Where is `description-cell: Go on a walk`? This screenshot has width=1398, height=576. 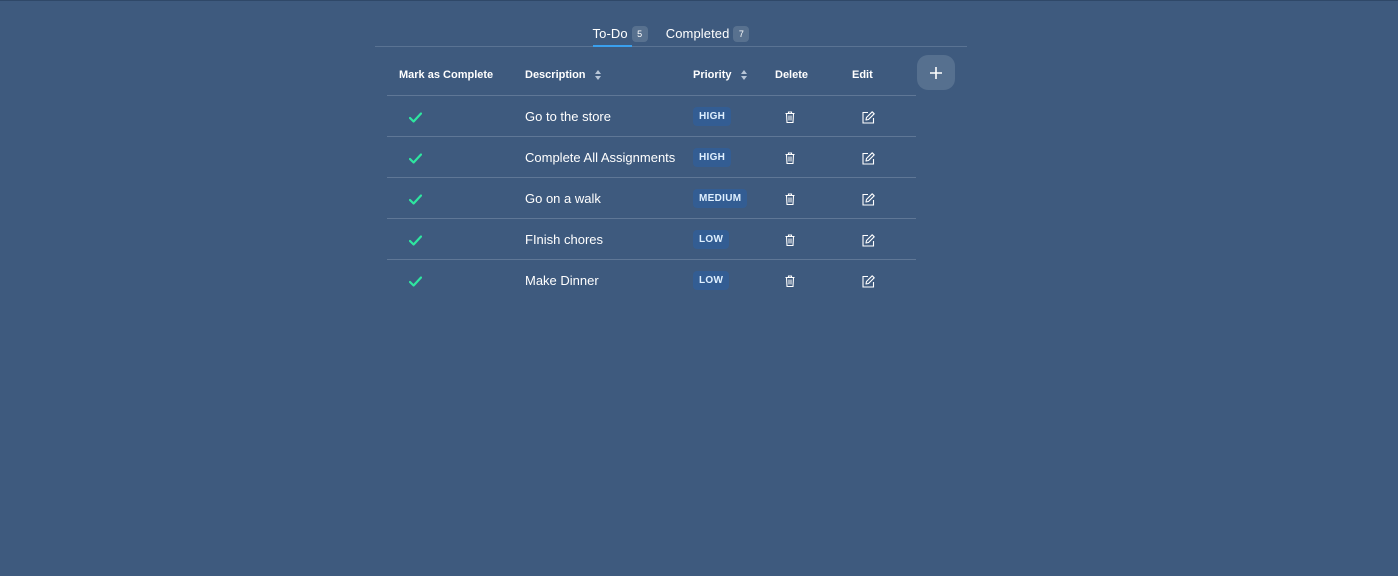 description-cell: Go on a walk is located at coordinates (609, 198).